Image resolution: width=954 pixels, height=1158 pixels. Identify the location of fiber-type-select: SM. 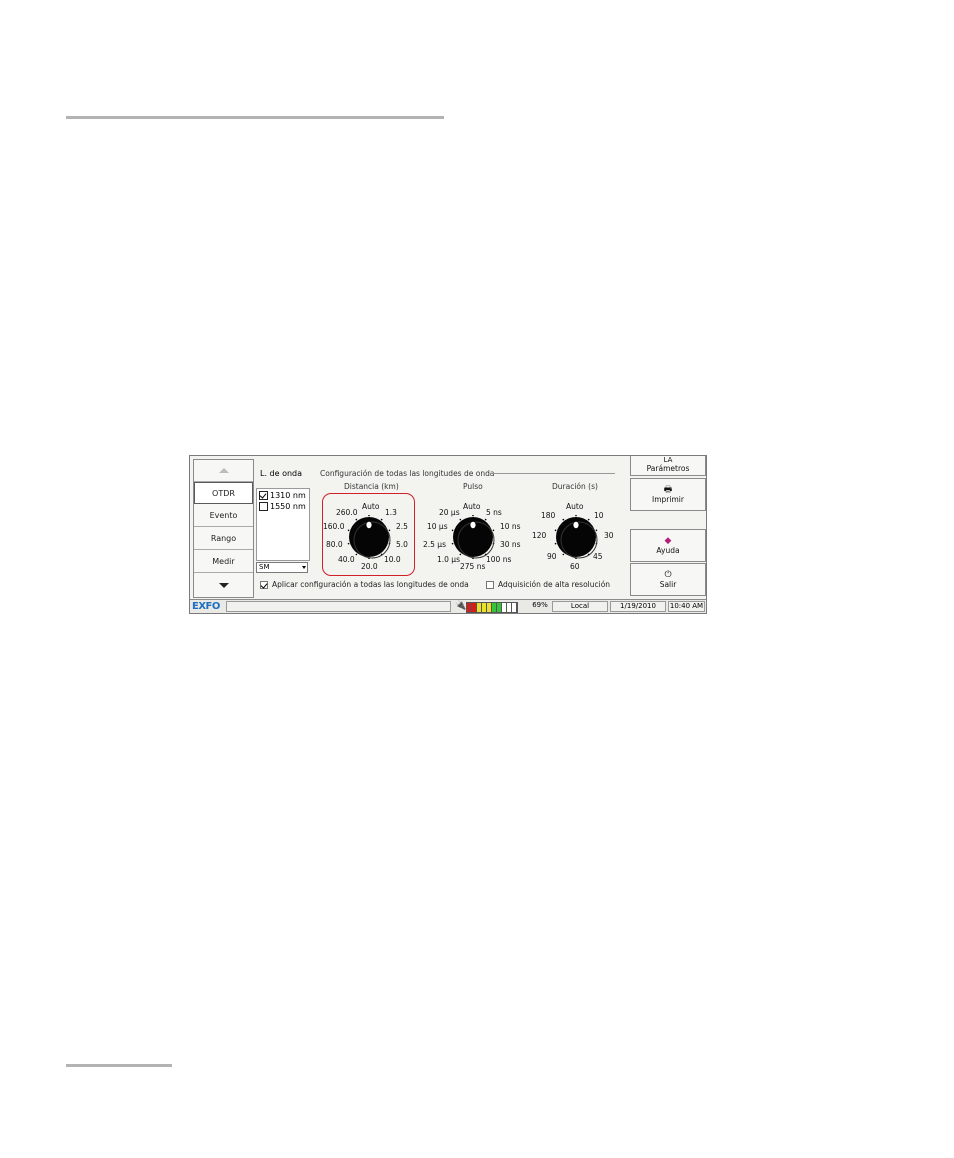
(282, 567).